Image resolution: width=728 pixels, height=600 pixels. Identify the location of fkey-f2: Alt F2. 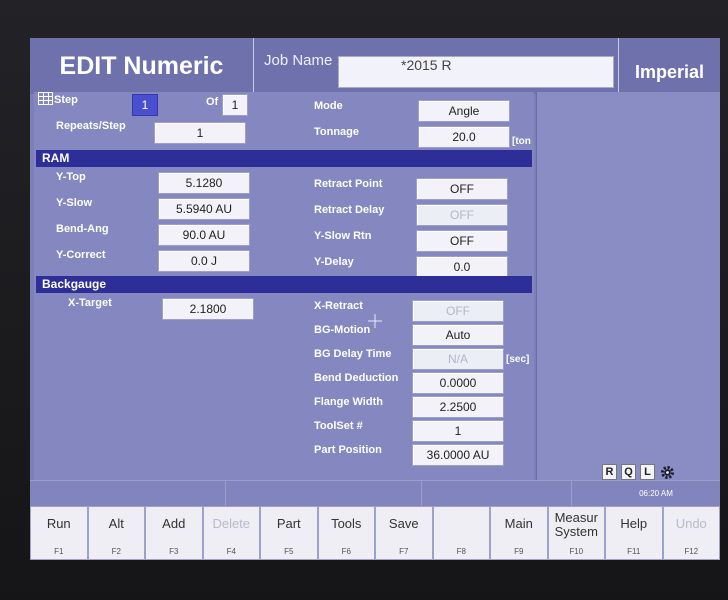
(116, 533).